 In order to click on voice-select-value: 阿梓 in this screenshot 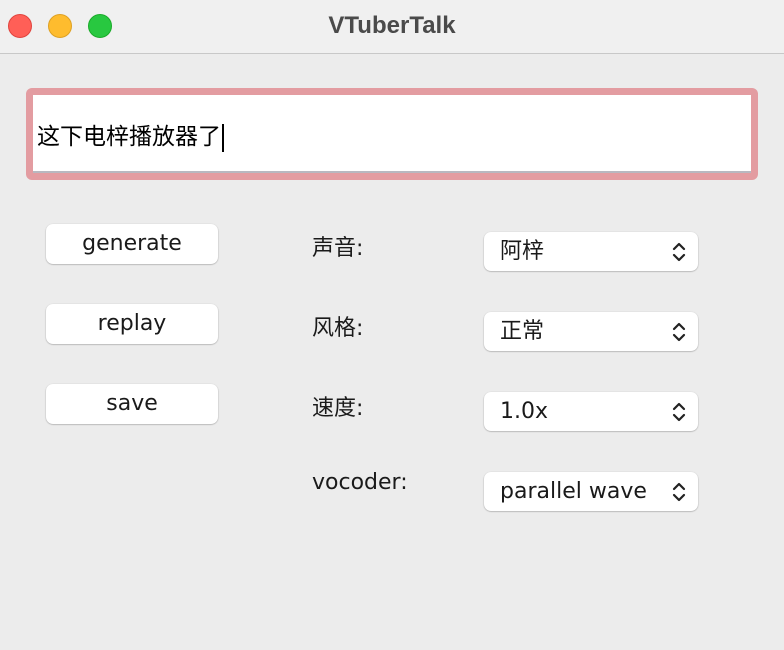, I will do `click(522, 251)`.